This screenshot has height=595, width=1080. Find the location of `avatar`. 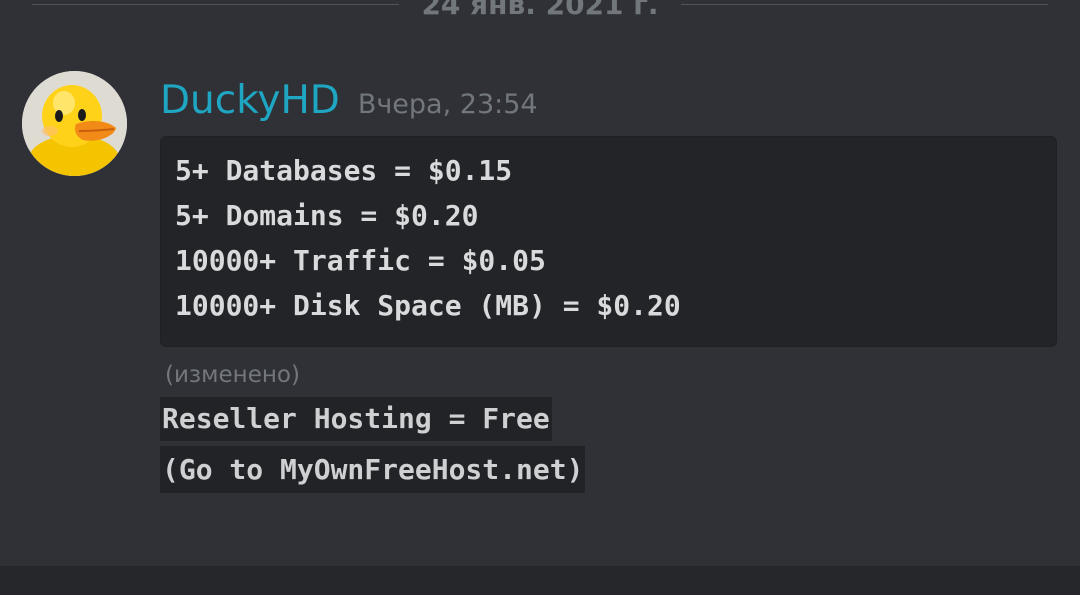

avatar is located at coordinates (74, 123).